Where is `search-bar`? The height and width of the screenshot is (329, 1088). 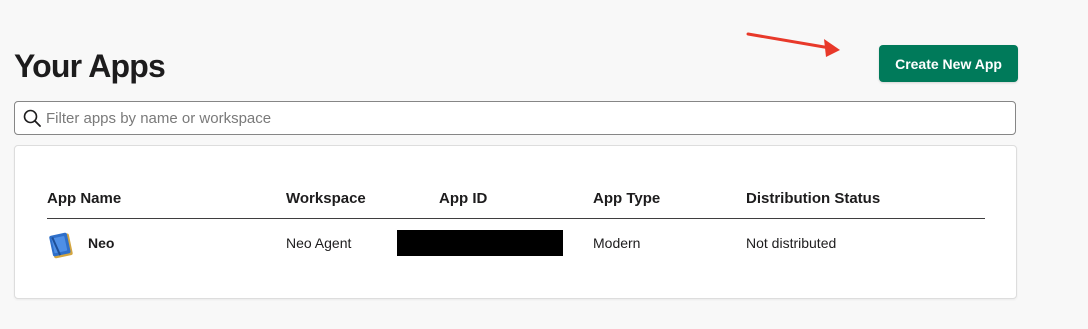
search-bar is located at coordinates (515, 118).